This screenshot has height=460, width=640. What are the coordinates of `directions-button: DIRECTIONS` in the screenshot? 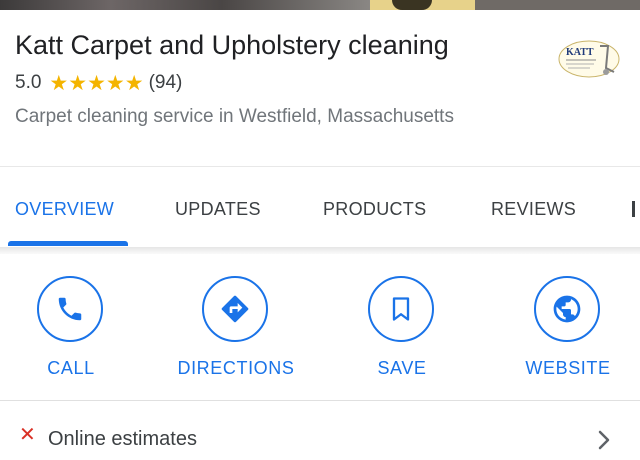 It's located at (236, 331).